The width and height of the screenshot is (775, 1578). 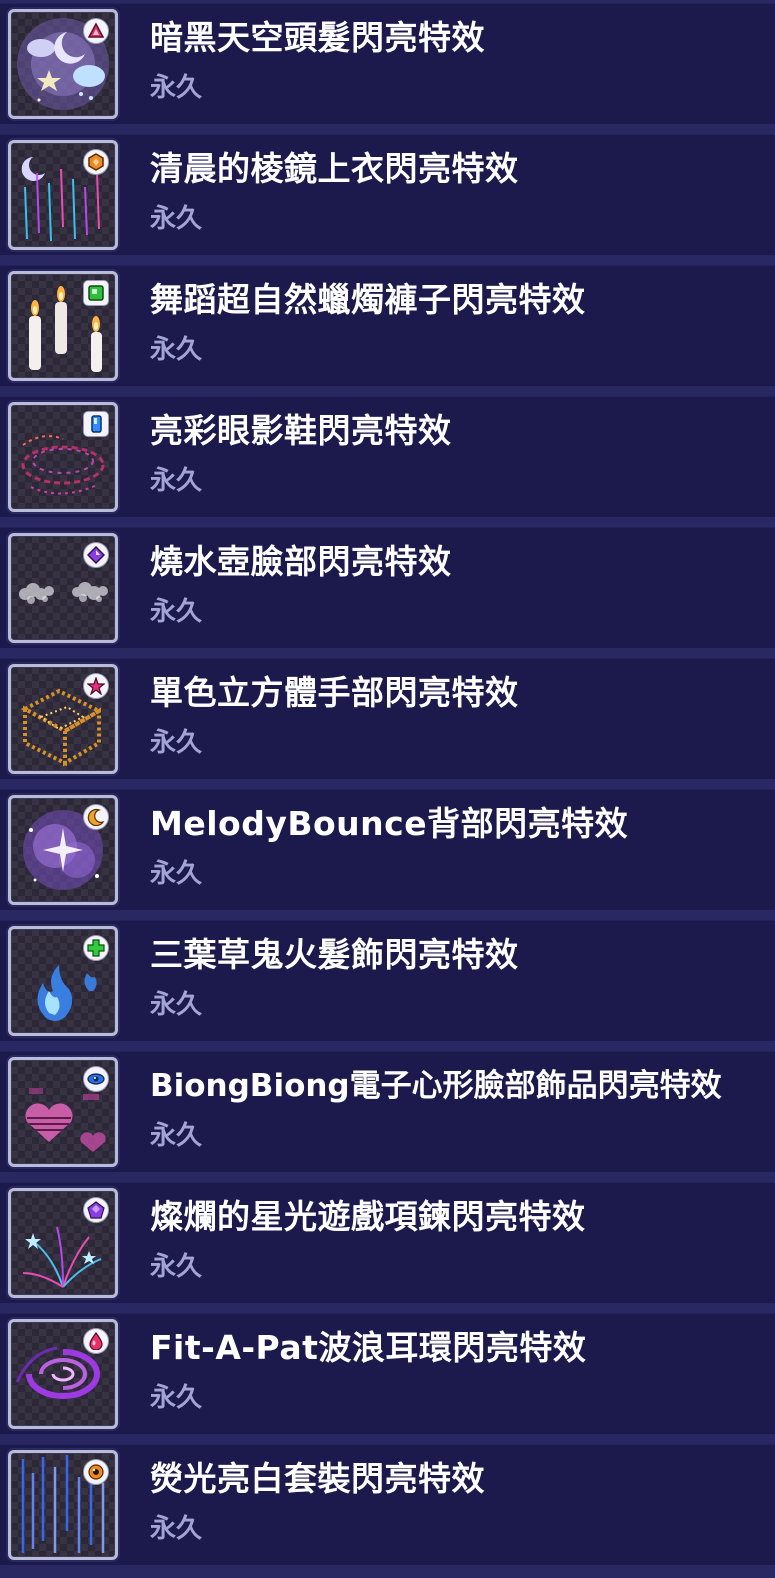 I want to click on prism-top-icon, so click(x=63, y=195).